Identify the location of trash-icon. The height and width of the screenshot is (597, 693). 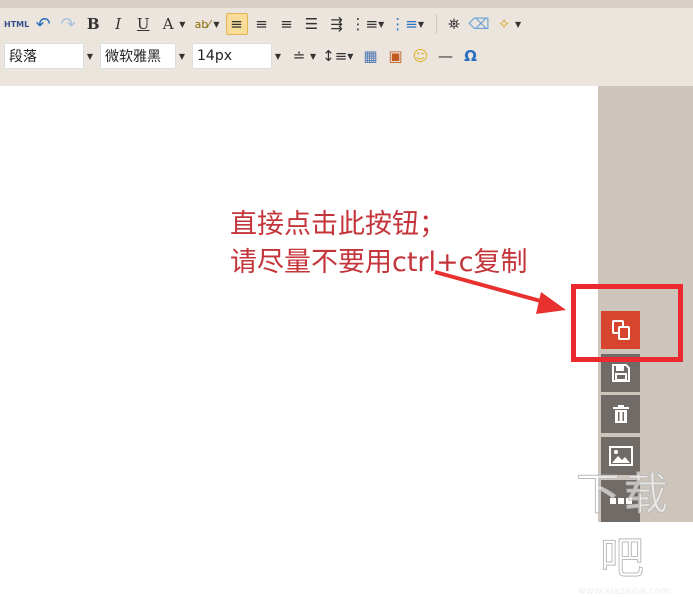
(620, 414).